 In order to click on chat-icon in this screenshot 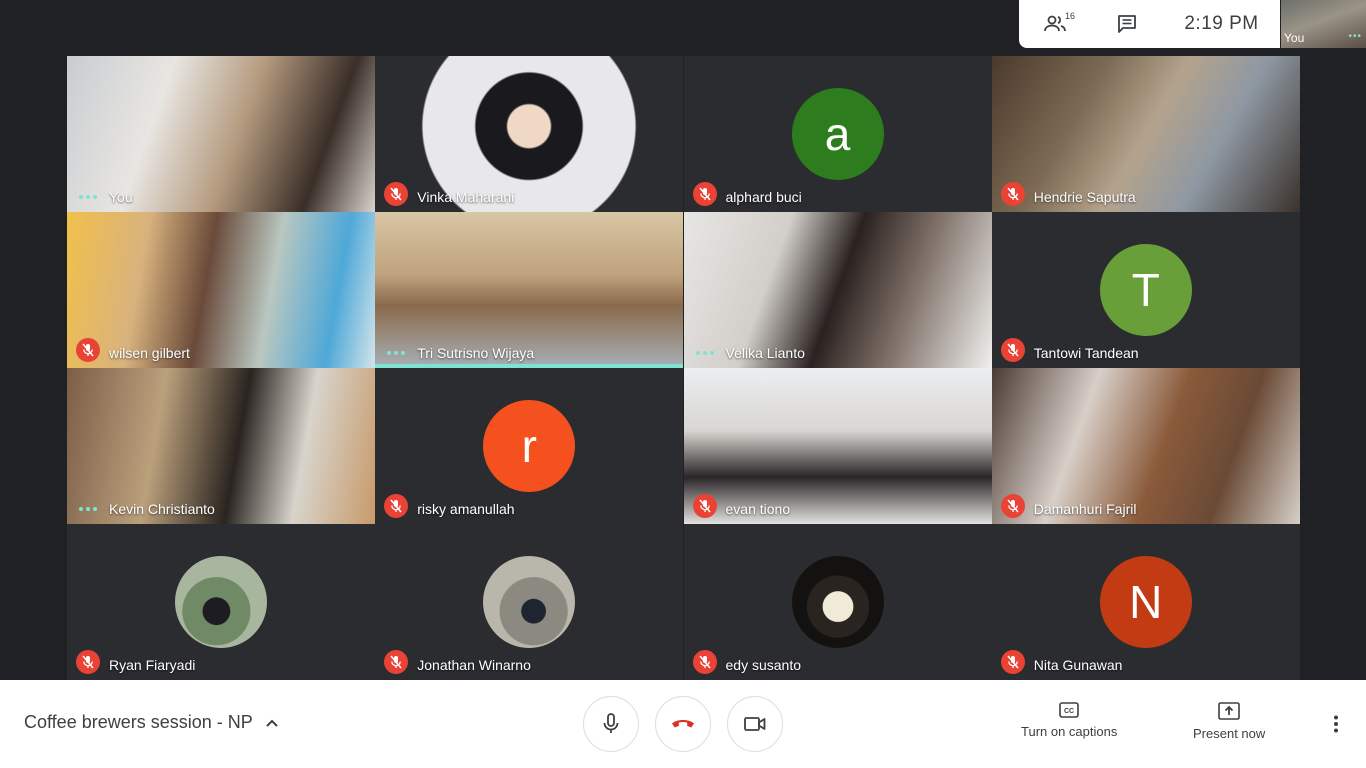, I will do `click(1127, 24)`.